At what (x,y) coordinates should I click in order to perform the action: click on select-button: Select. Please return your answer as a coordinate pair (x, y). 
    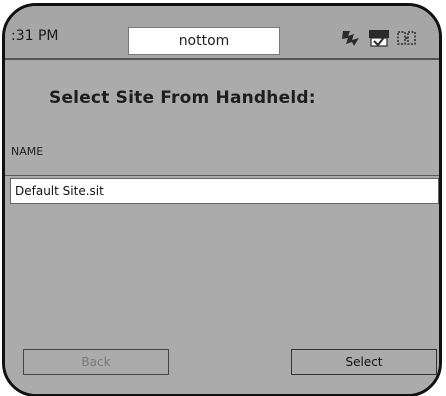
    Looking at the image, I should click on (364, 362).